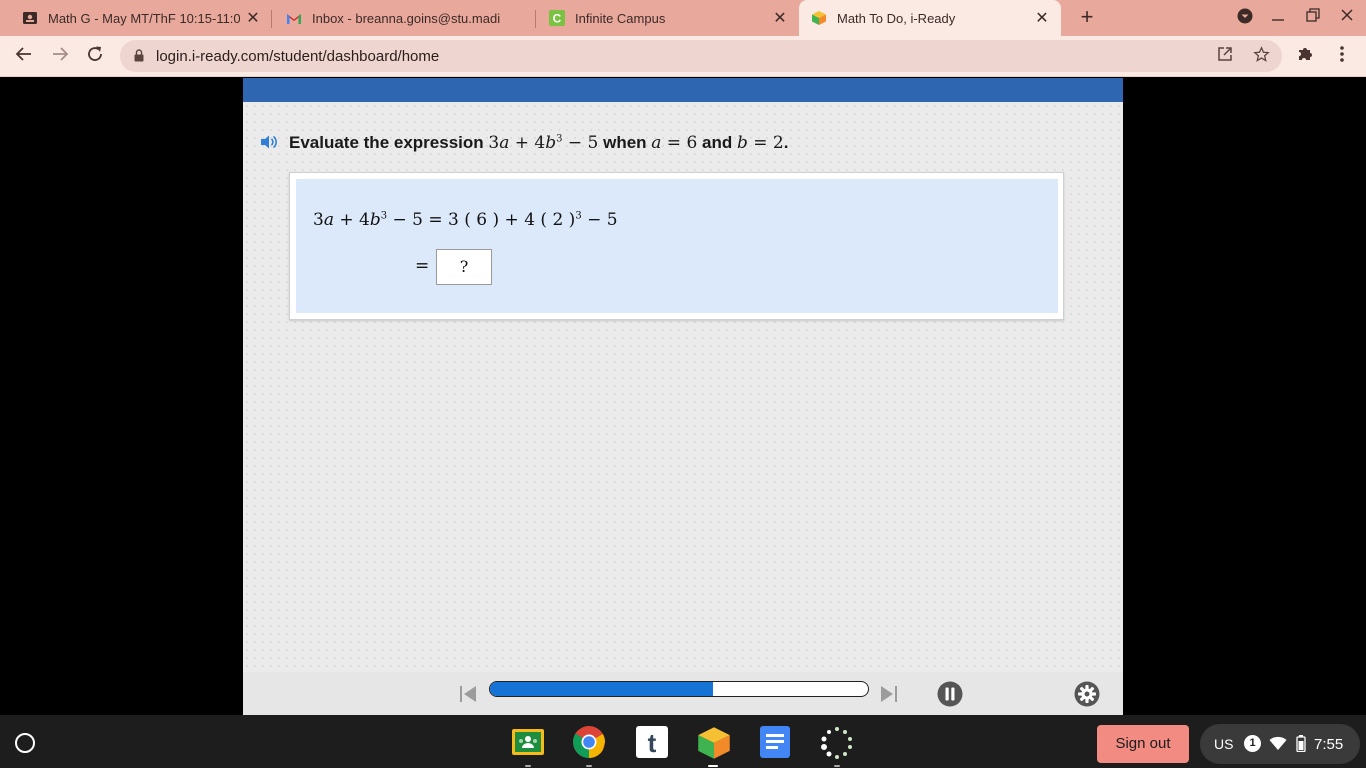 The height and width of the screenshot is (768, 1366). What do you see at coordinates (602, 689) in the screenshot?
I see `progress-fill` at bounding box center [602, 689].